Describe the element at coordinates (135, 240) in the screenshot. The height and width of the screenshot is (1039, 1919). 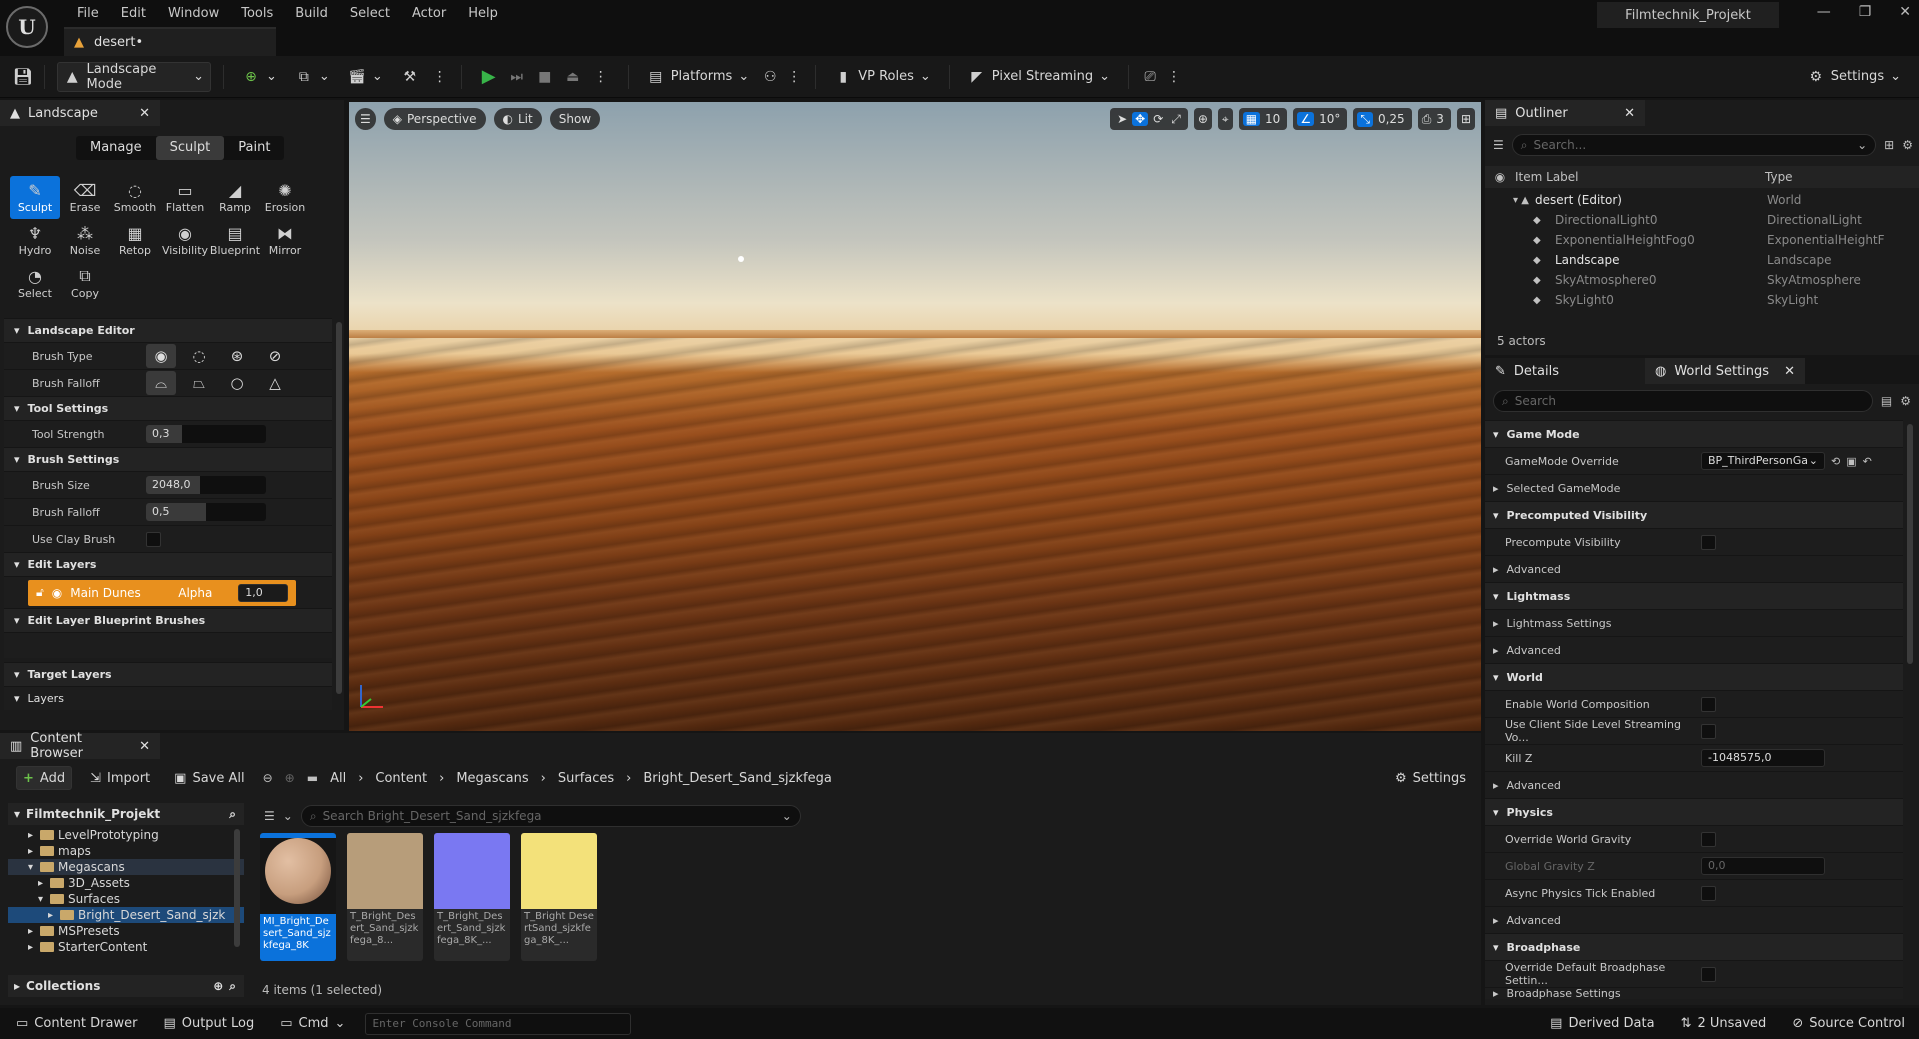
I see `tool-retop: ▦ Retop` at that location.